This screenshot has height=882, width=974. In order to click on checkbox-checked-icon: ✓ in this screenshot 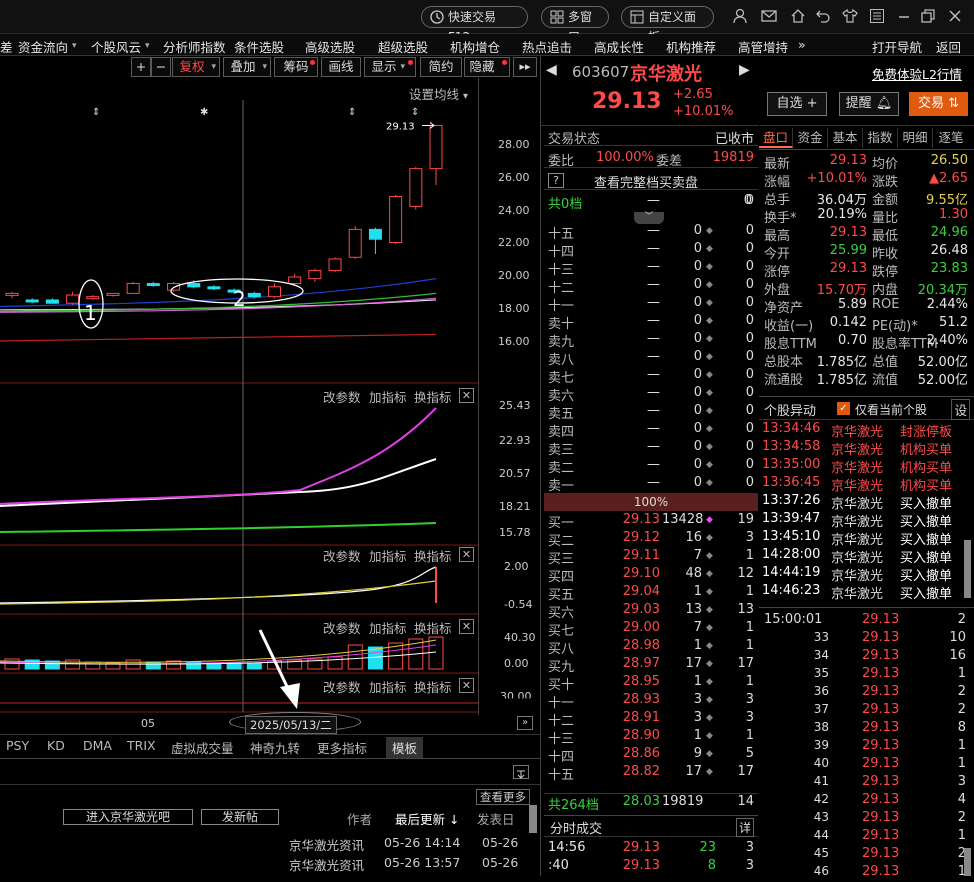, I will do `click(843, 408)`.